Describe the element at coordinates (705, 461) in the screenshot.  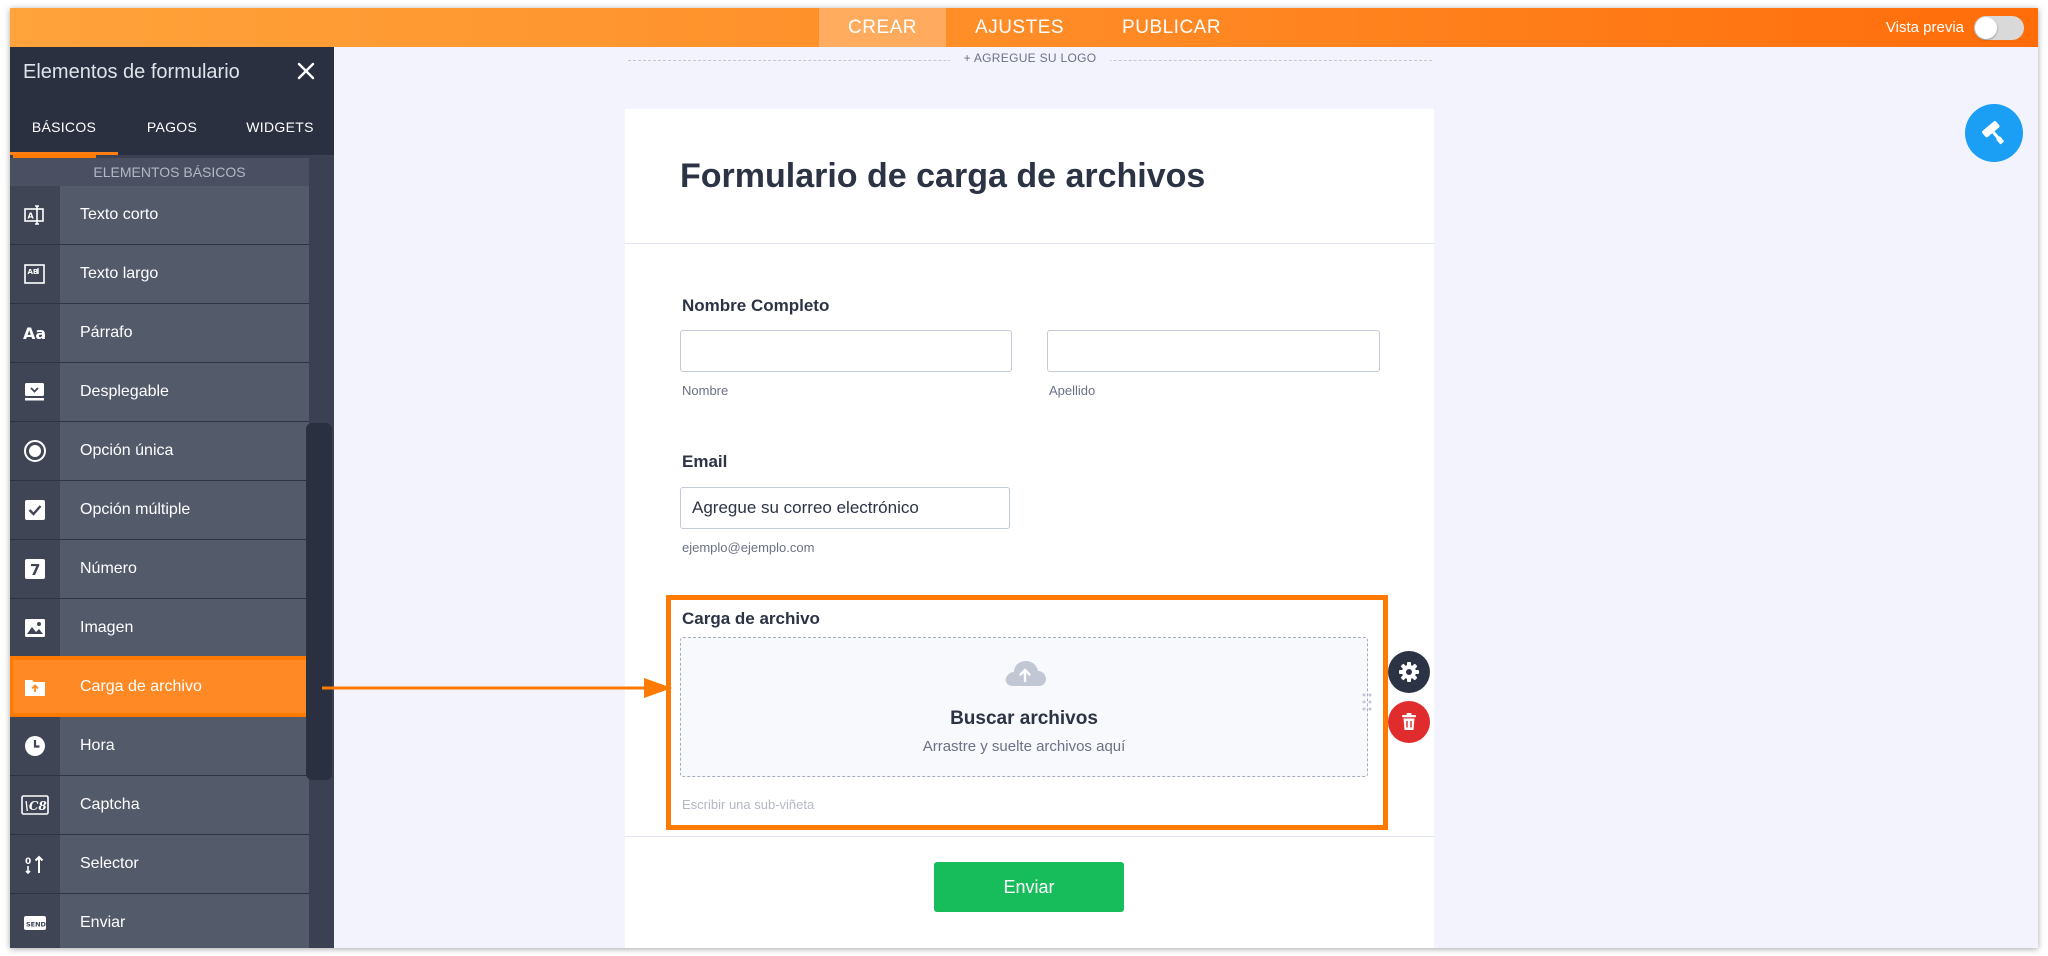
I see `email-label: Email` at that location.